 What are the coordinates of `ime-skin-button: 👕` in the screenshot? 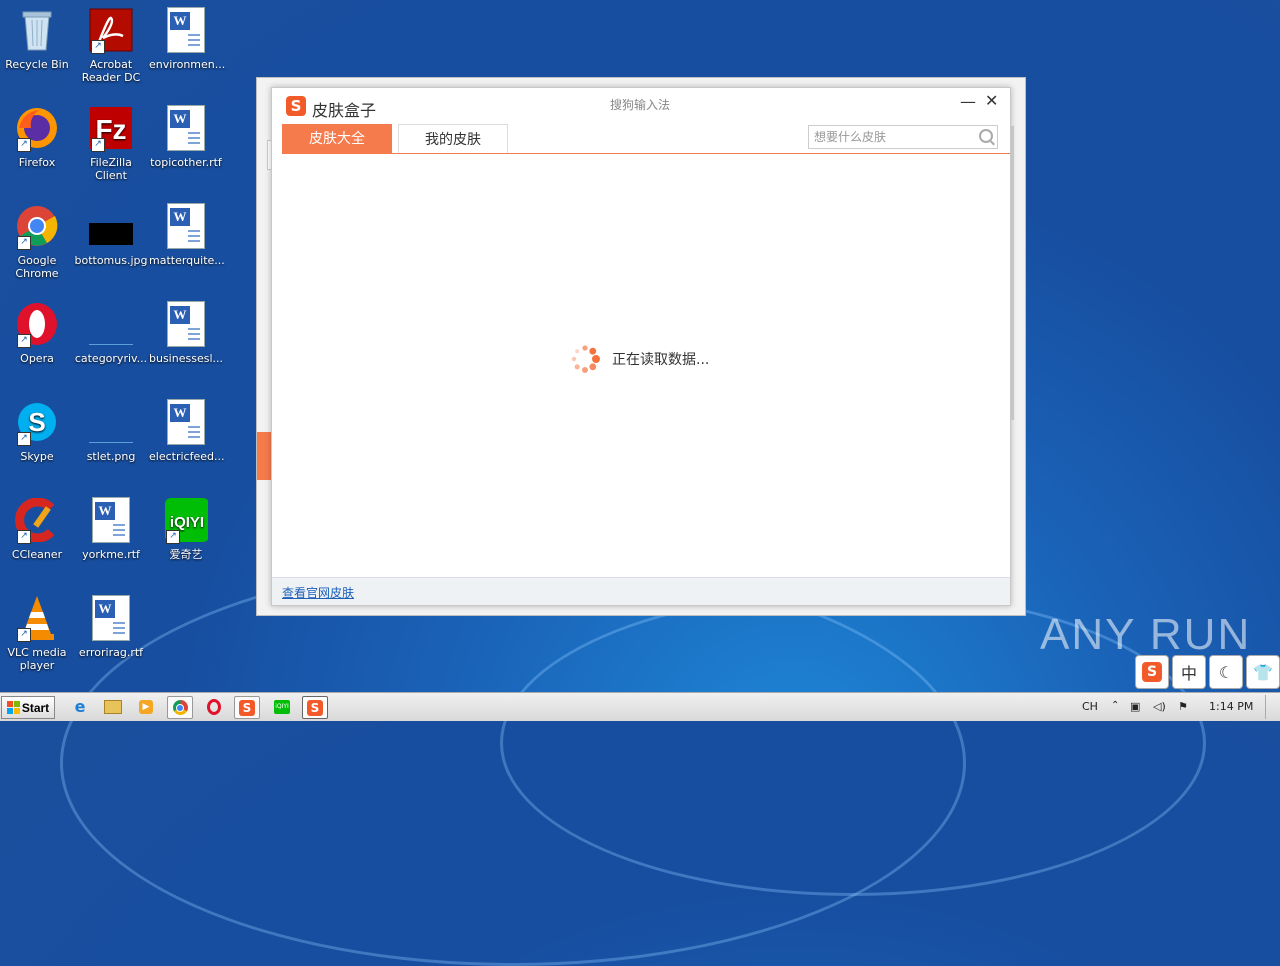 It's located at (1263, 672).